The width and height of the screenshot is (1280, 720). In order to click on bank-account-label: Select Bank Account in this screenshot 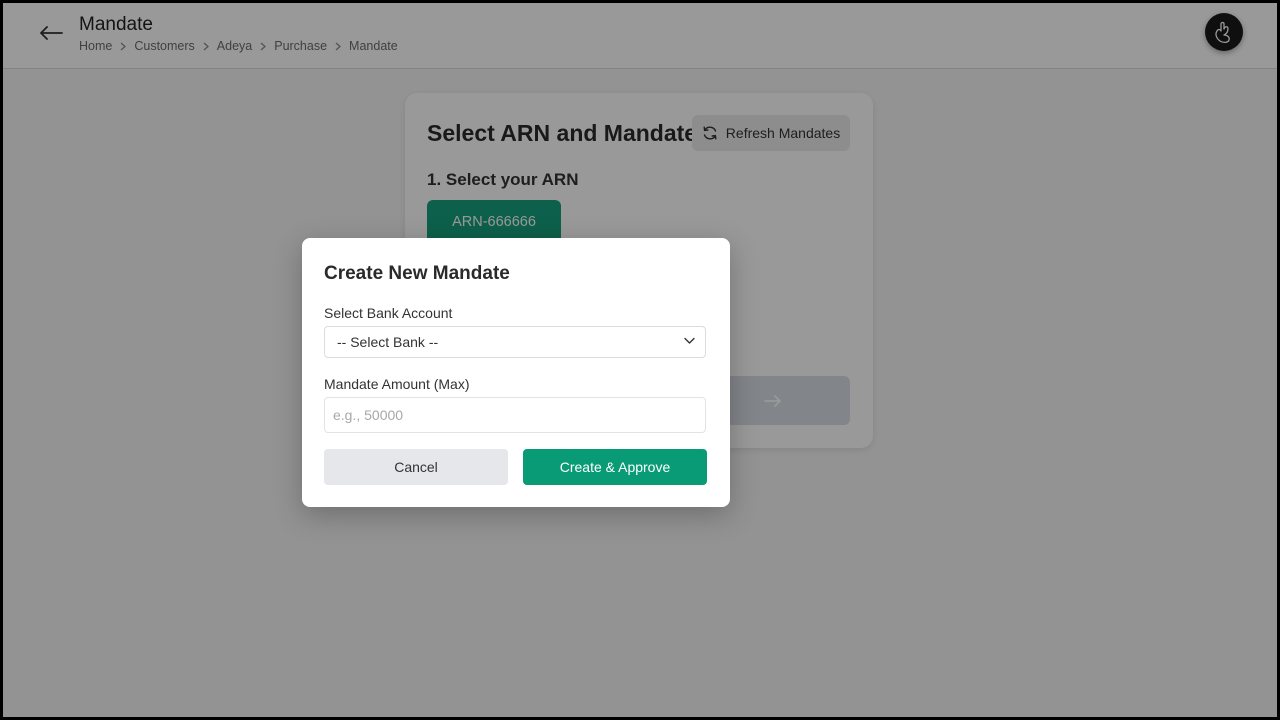, I will do `click(388, 313)`.